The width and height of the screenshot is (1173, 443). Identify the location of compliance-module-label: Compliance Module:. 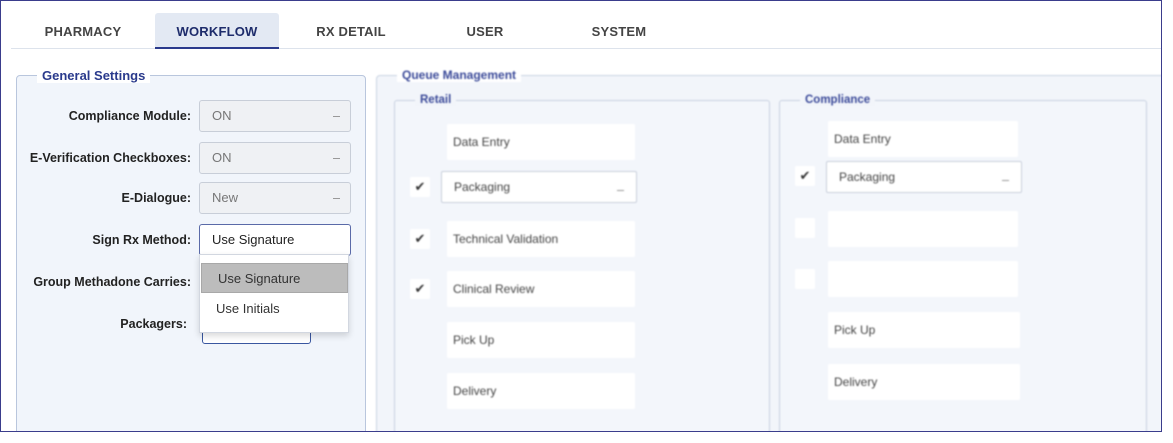
(129, 116).